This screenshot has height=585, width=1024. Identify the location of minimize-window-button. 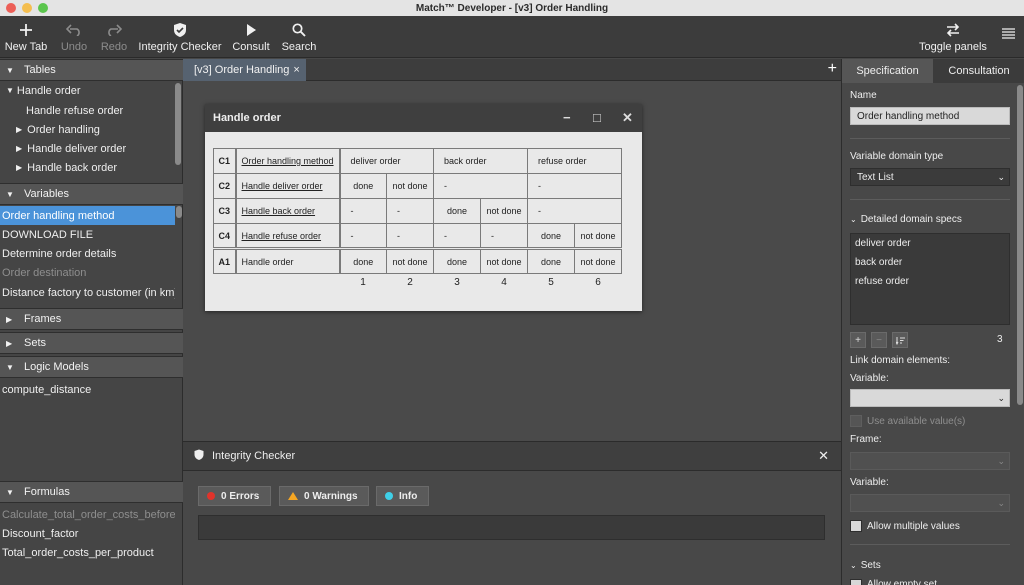
(27, 8).